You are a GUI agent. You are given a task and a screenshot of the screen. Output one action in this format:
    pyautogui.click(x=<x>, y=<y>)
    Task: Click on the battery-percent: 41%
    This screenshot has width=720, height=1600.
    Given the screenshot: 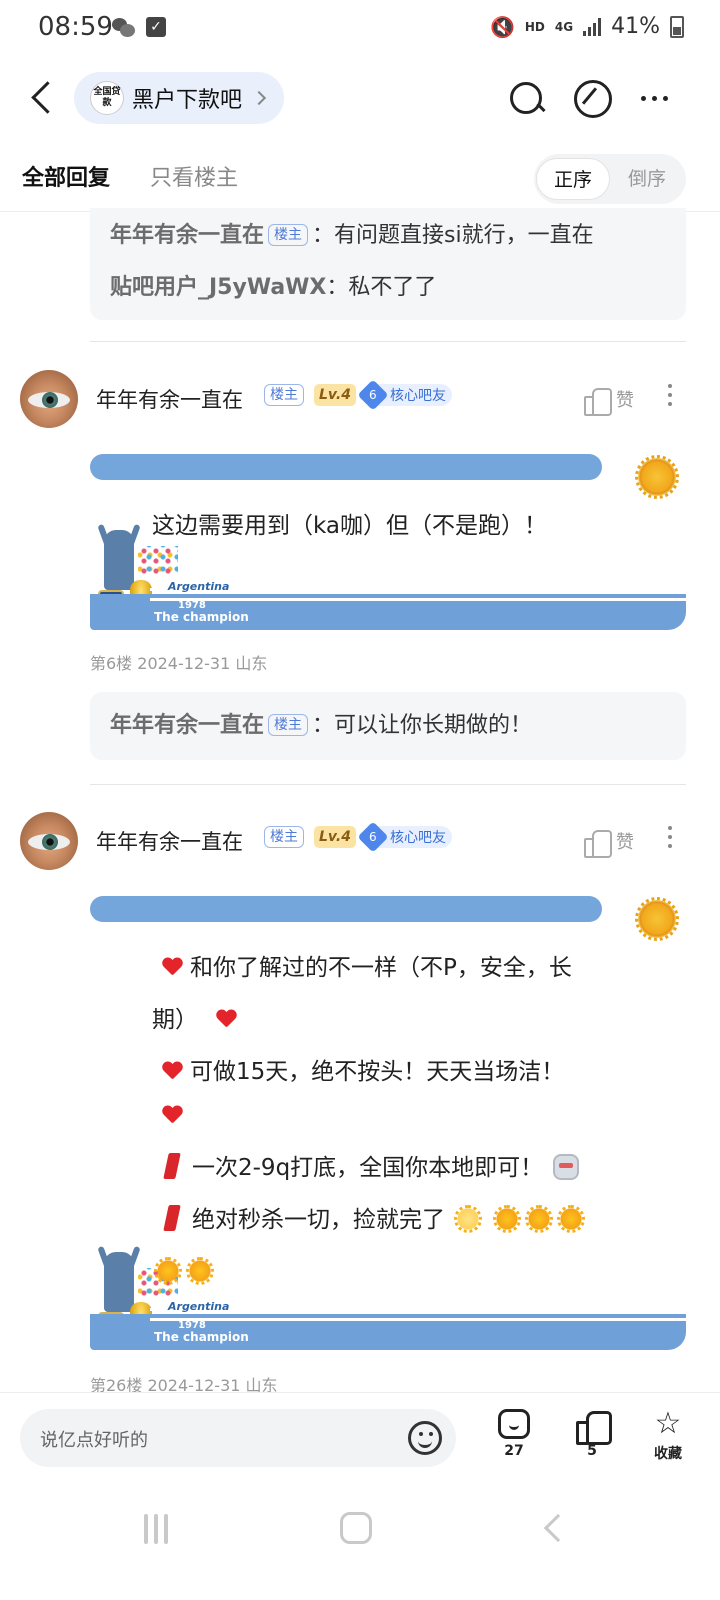 What is the action you would take?
    pyautogui.click(x=635, y=26)
    